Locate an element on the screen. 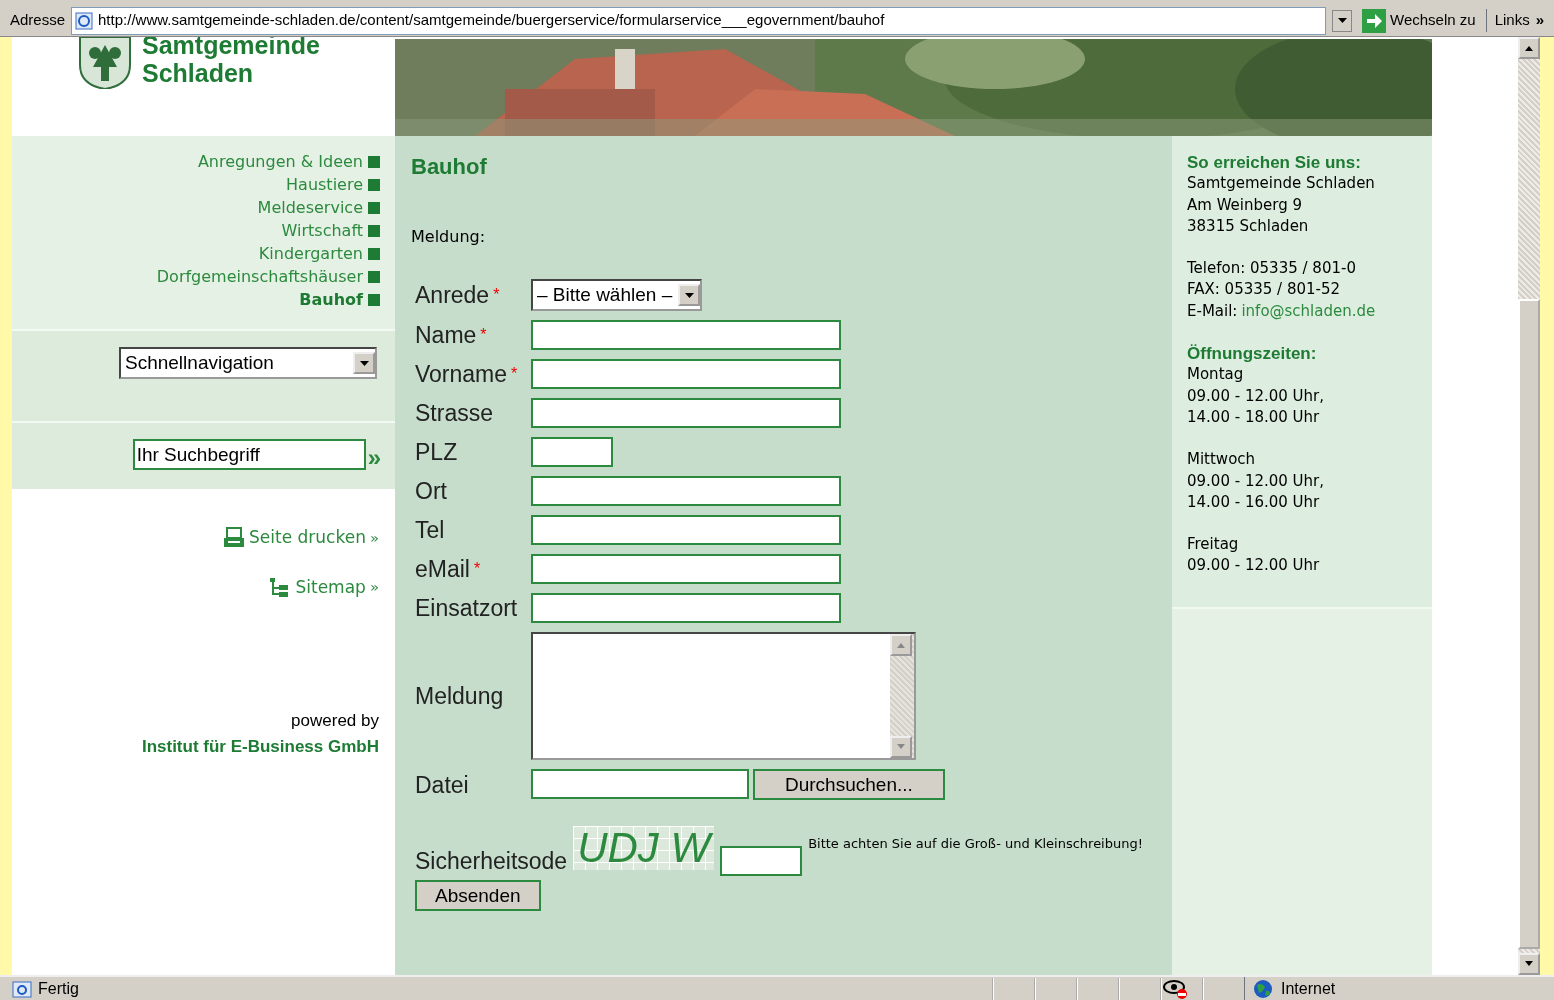  nav-link: Meldeservice is located at coordinates (318, 207).